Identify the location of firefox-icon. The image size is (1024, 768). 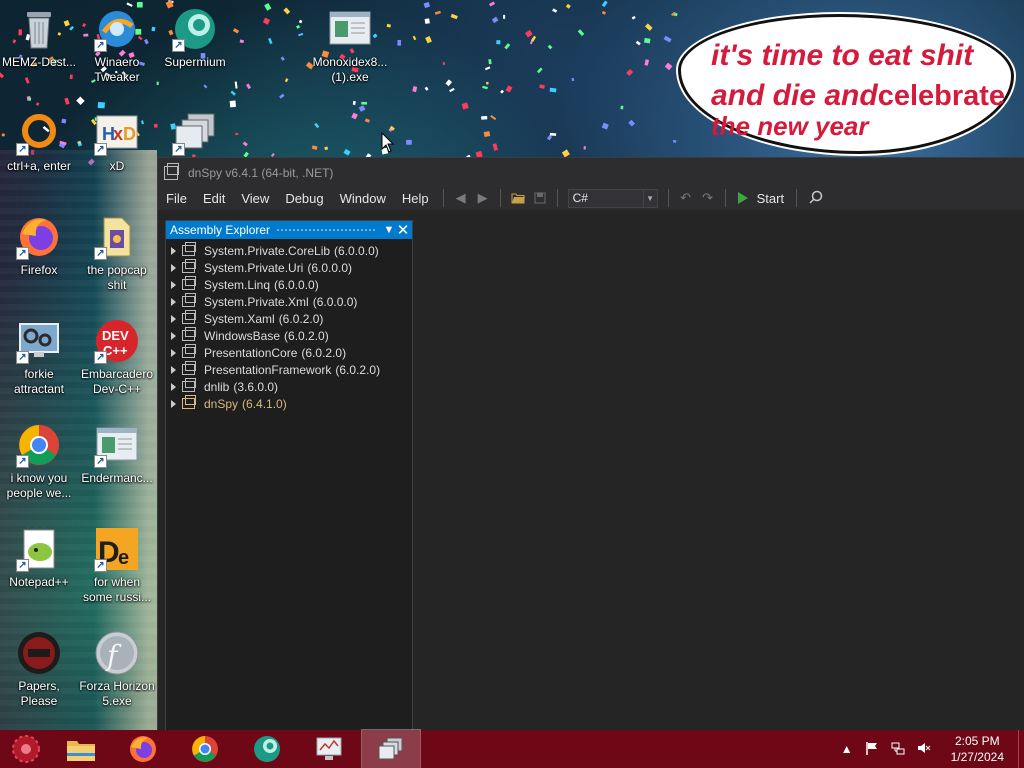
(143, 749).